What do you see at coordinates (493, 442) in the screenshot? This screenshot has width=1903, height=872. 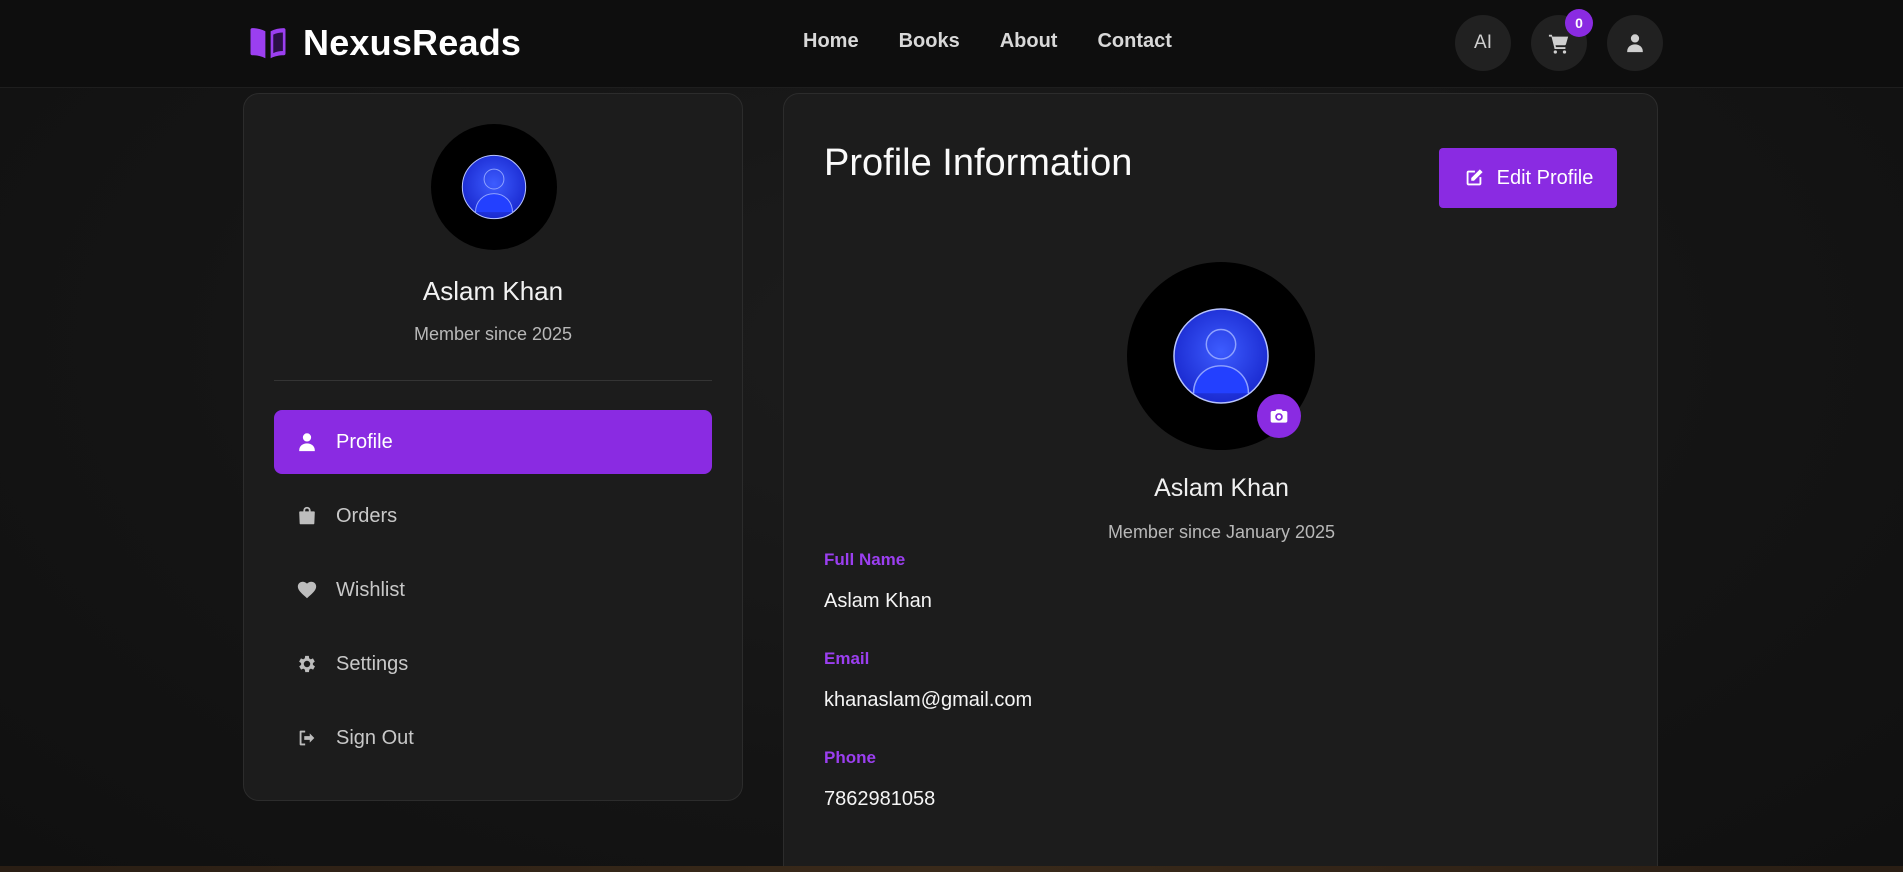 I see `sidebar-item-profile: Profile` at bounding box center [493, 442].